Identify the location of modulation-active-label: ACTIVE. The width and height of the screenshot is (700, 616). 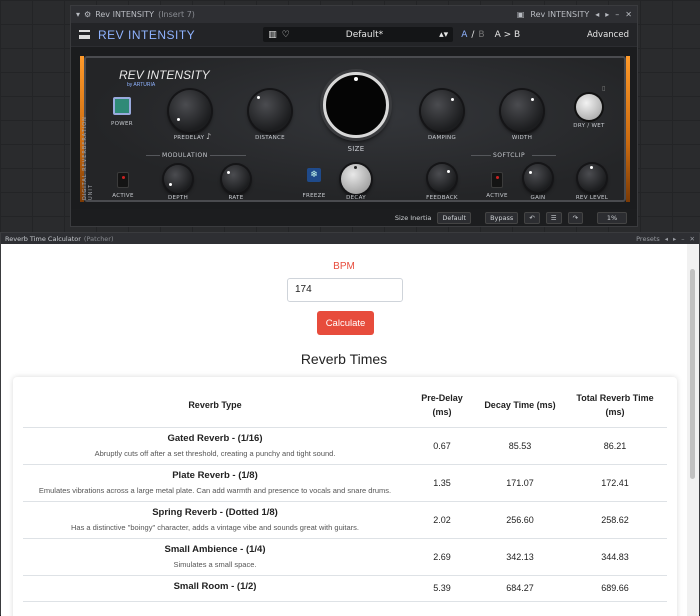
(123, 196).